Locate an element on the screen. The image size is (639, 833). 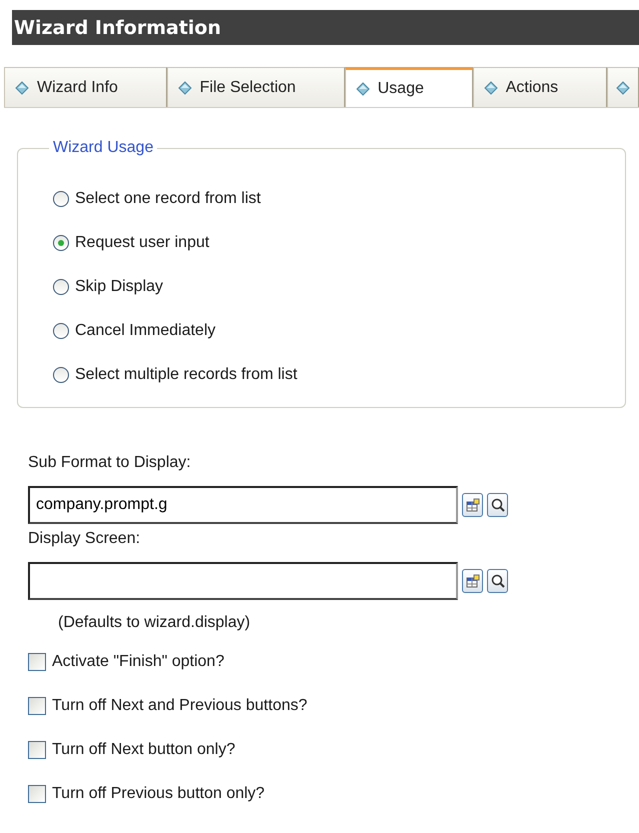
tab: Actions is located at coordinates (539, 87).